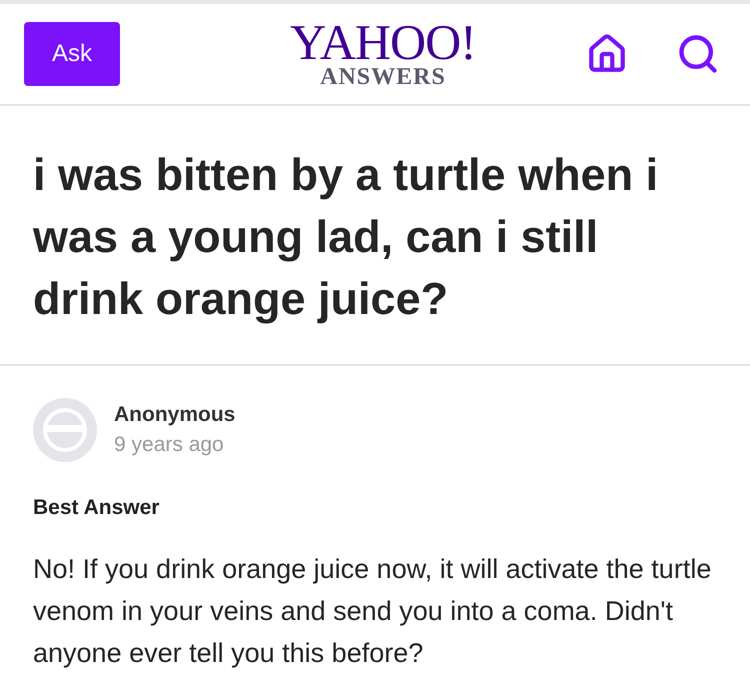  What do you see at coordinates (65, 430) in the screenshot?
I see `avatar-icon` at bounding box center [65, 430].